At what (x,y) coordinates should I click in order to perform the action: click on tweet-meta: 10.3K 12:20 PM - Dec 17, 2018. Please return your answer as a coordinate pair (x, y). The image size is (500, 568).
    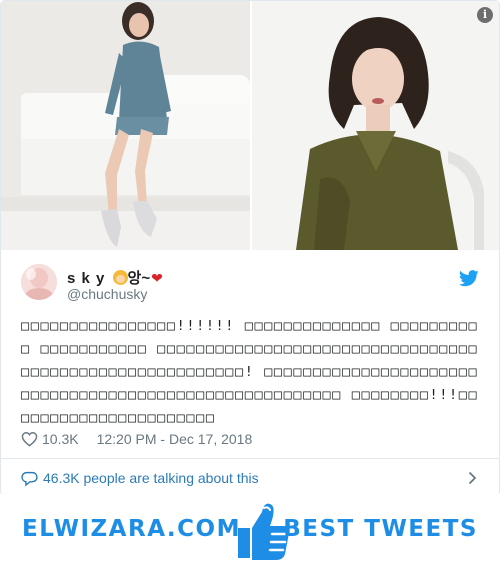
    Looking at the image, I should click on (136, 439).